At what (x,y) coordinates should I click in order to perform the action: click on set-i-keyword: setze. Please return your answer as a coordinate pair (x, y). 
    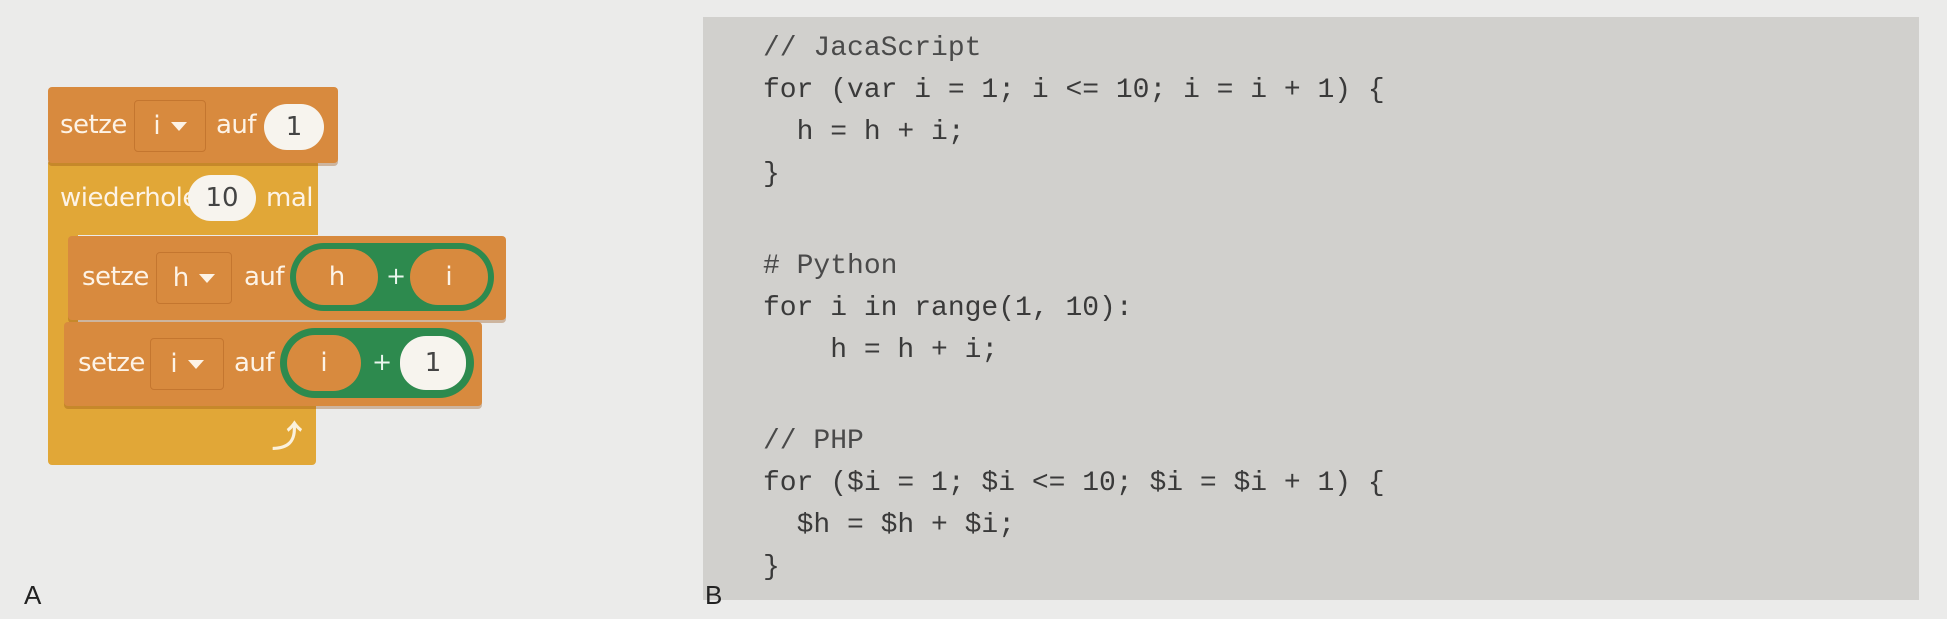
    Looking at the image, I should click on (93, 125).